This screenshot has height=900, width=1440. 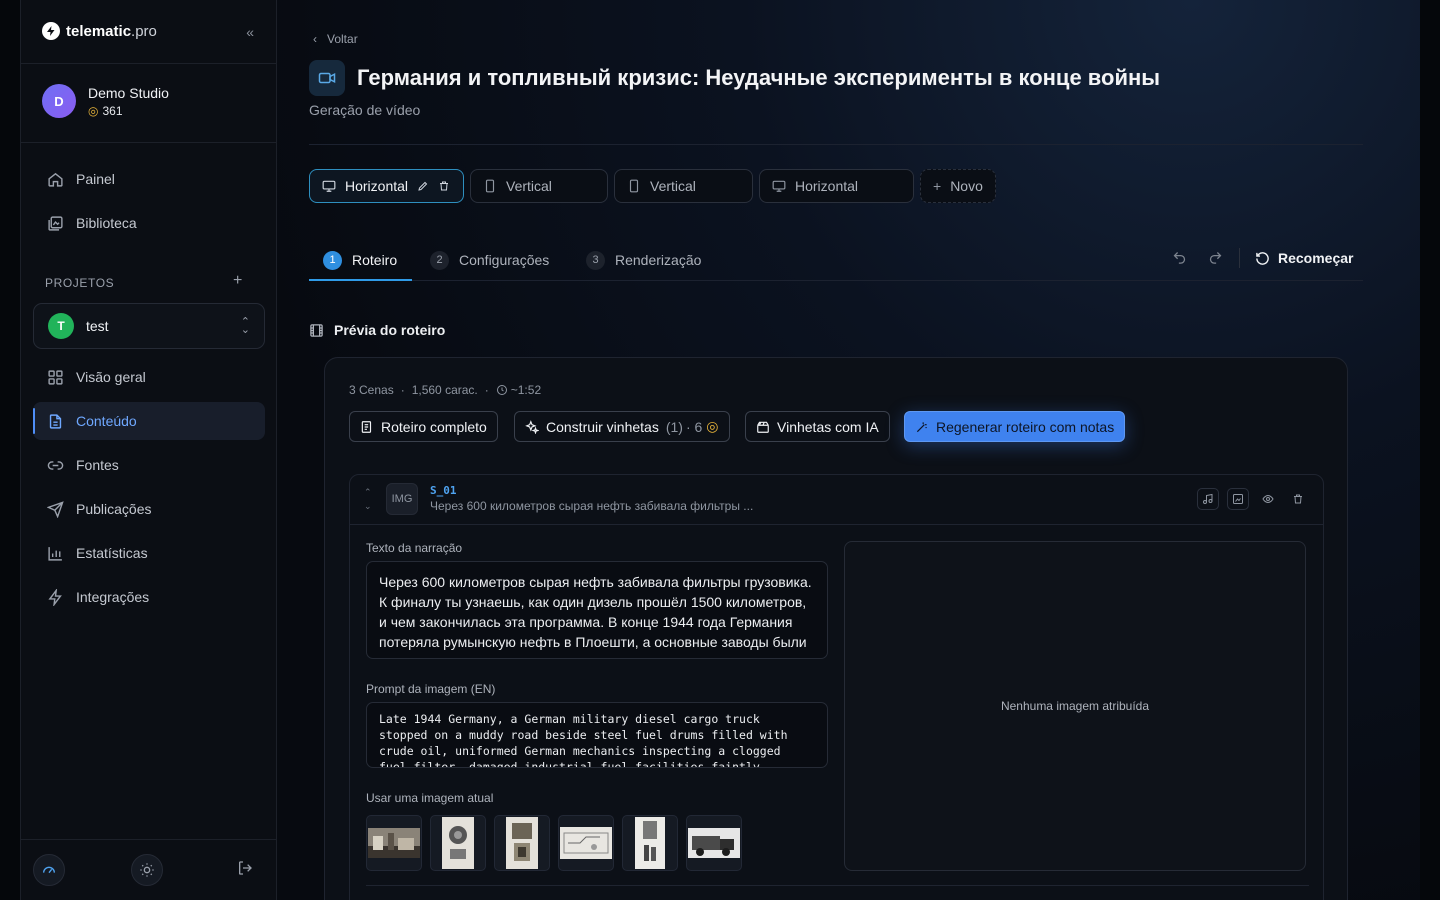 What do you see at coordinates (106, 223) in the screenshot?
I see `nav-label: Biblioteca` at bounding box center [106, 223].